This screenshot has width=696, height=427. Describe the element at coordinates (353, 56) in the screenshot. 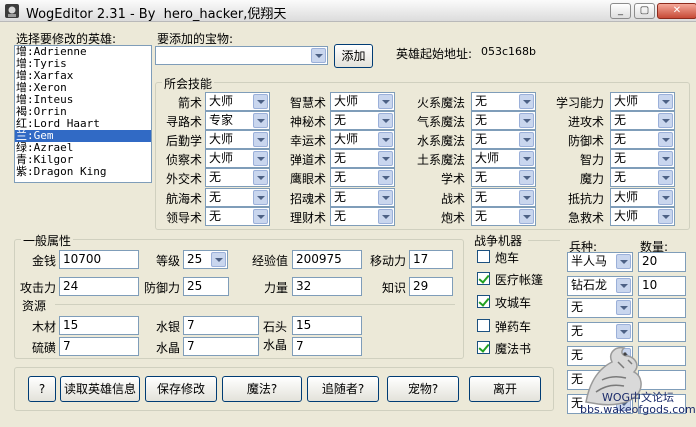

I see `add-artifact-button: 添加` at that location.